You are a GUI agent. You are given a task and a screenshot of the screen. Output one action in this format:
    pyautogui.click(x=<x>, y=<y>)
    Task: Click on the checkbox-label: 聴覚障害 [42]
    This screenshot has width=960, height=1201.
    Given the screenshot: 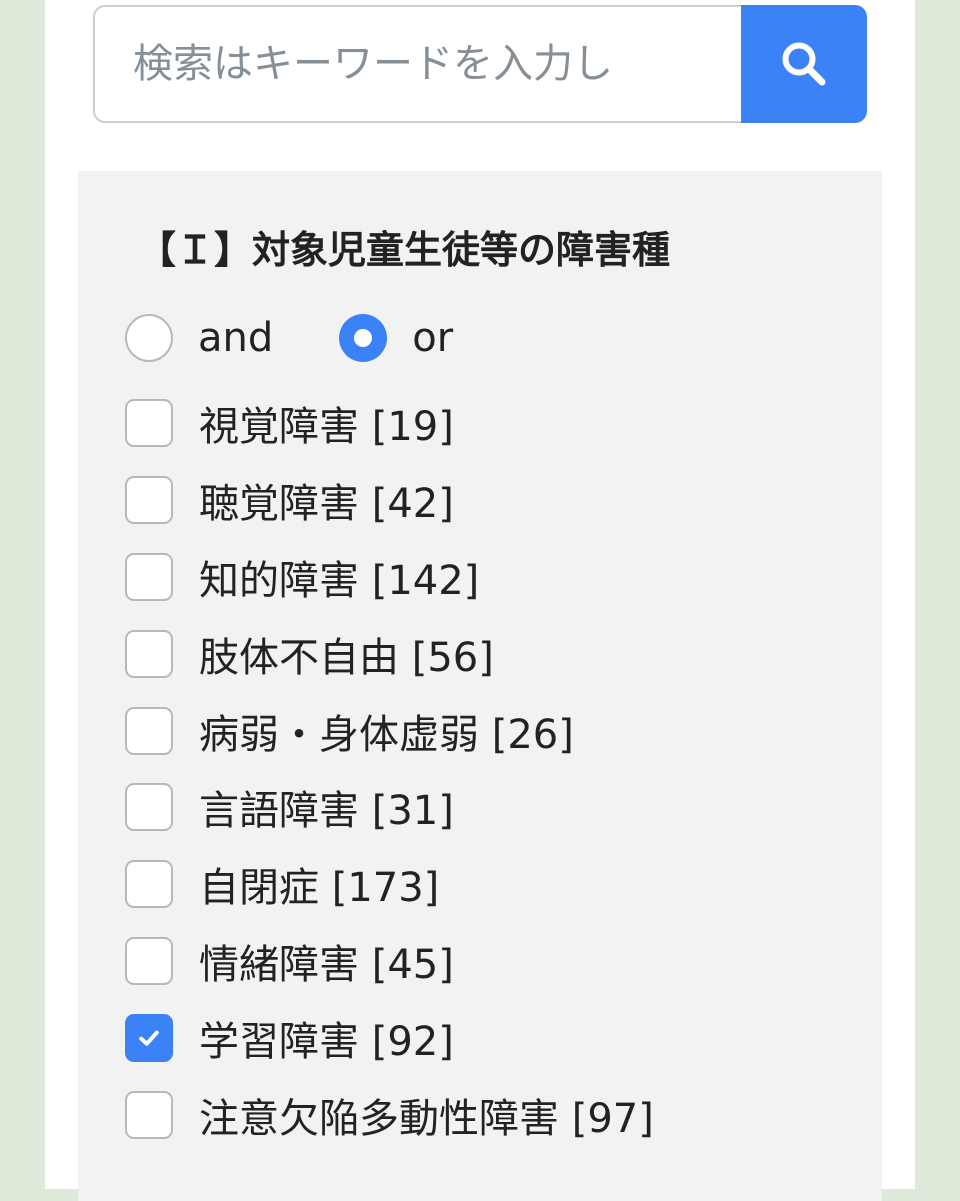 What is the action you would take?
    pyautogui.click(x=326, y=504)
    